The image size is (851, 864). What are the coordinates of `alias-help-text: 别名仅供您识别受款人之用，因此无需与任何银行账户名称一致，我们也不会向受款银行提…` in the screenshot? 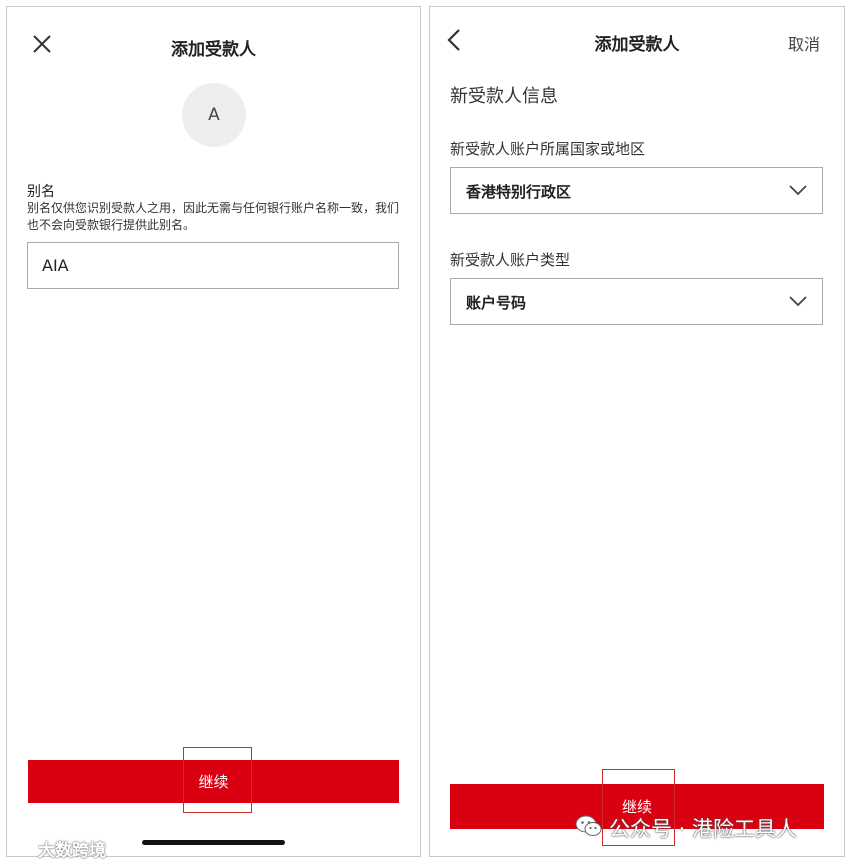 It's located at (213, 216).